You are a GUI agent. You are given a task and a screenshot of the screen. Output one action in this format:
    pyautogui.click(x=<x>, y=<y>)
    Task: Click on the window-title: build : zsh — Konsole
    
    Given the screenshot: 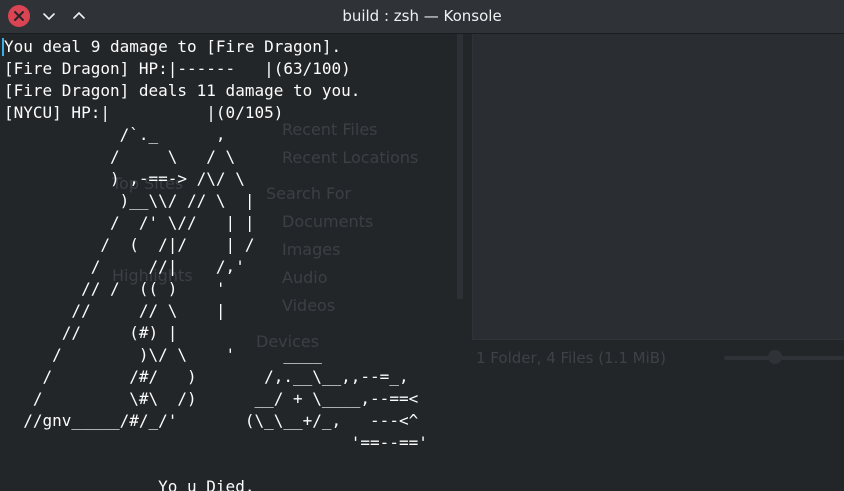 What is the action you would take?
    pyautogui.click(x=422, y=16)
    